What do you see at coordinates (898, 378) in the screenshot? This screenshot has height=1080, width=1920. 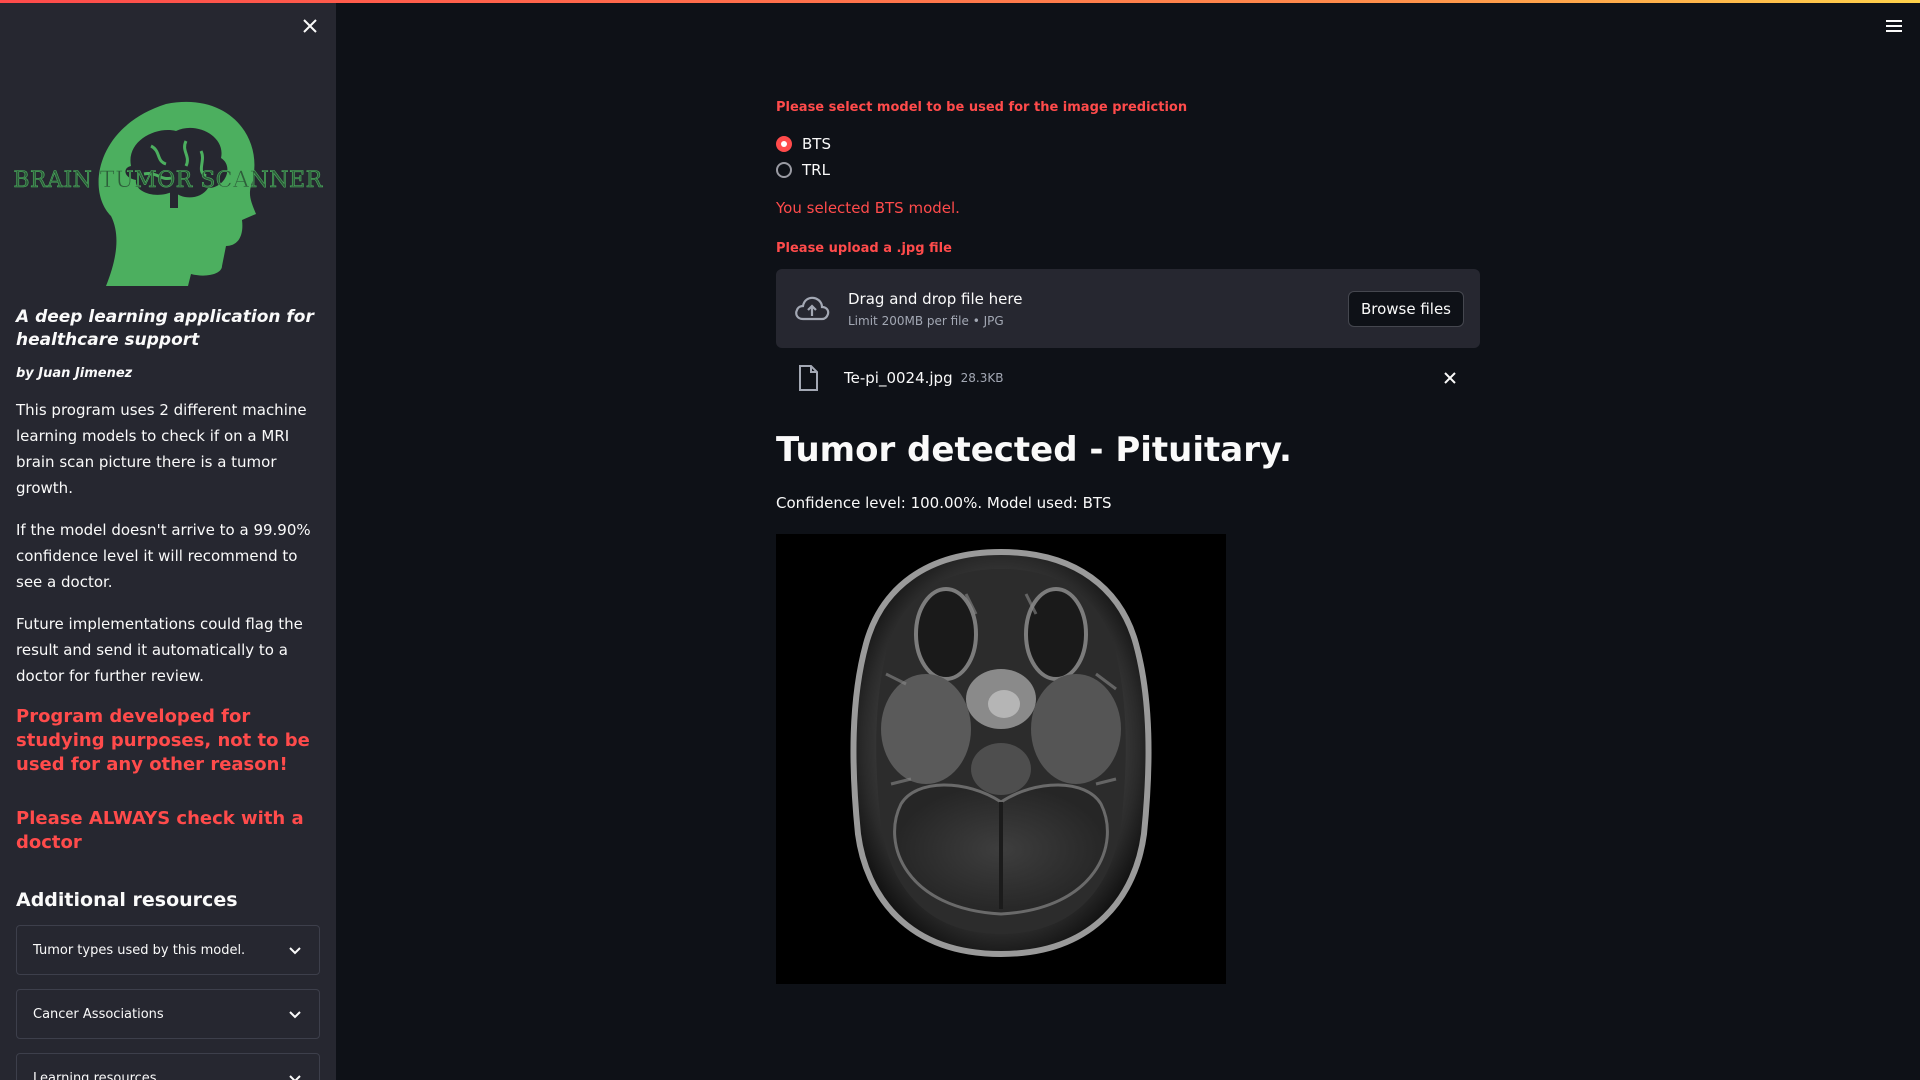 I see `uploaded-file-name: Te-pi_0024.jpg` at bounding box center [898, 378].